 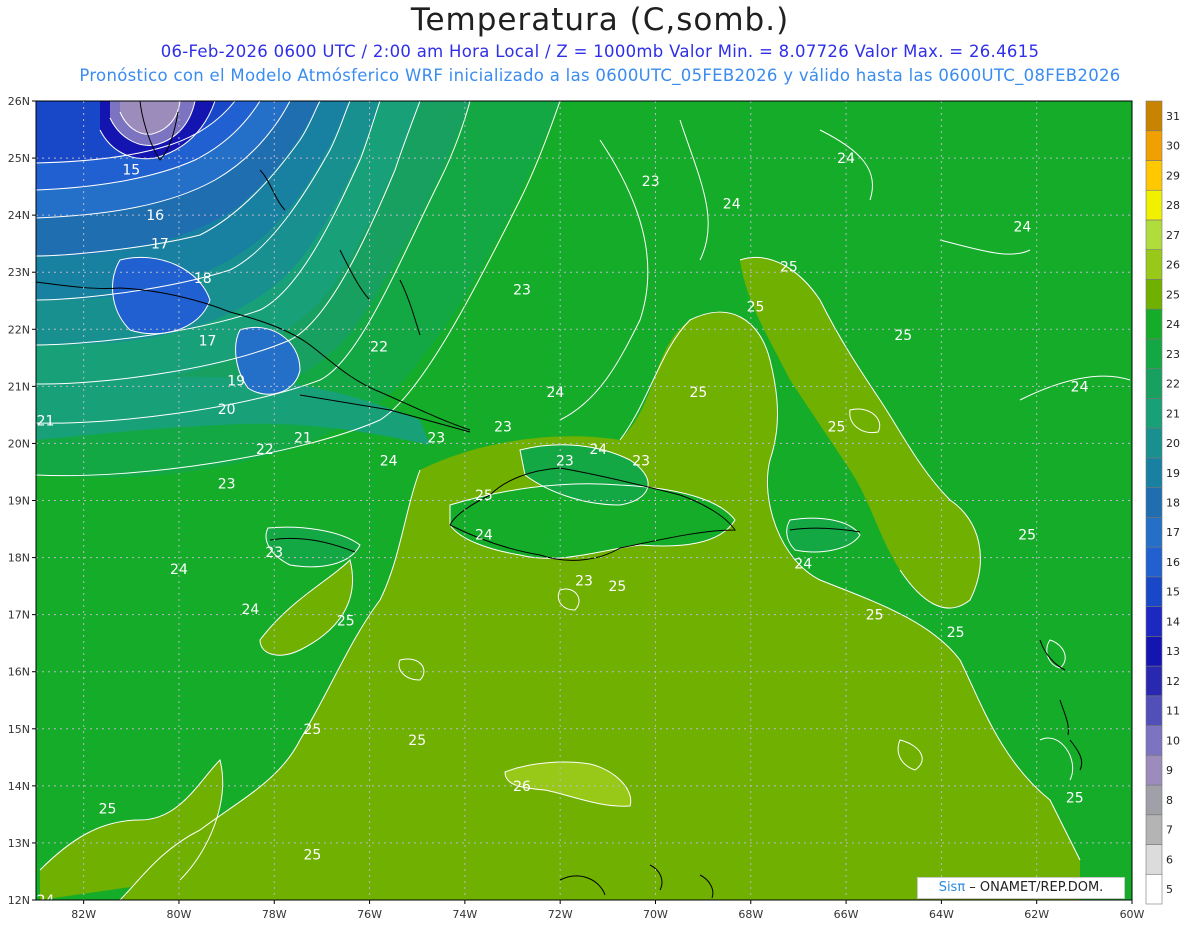 I want to click on contour-label: 17, so click(x=160, y=245).